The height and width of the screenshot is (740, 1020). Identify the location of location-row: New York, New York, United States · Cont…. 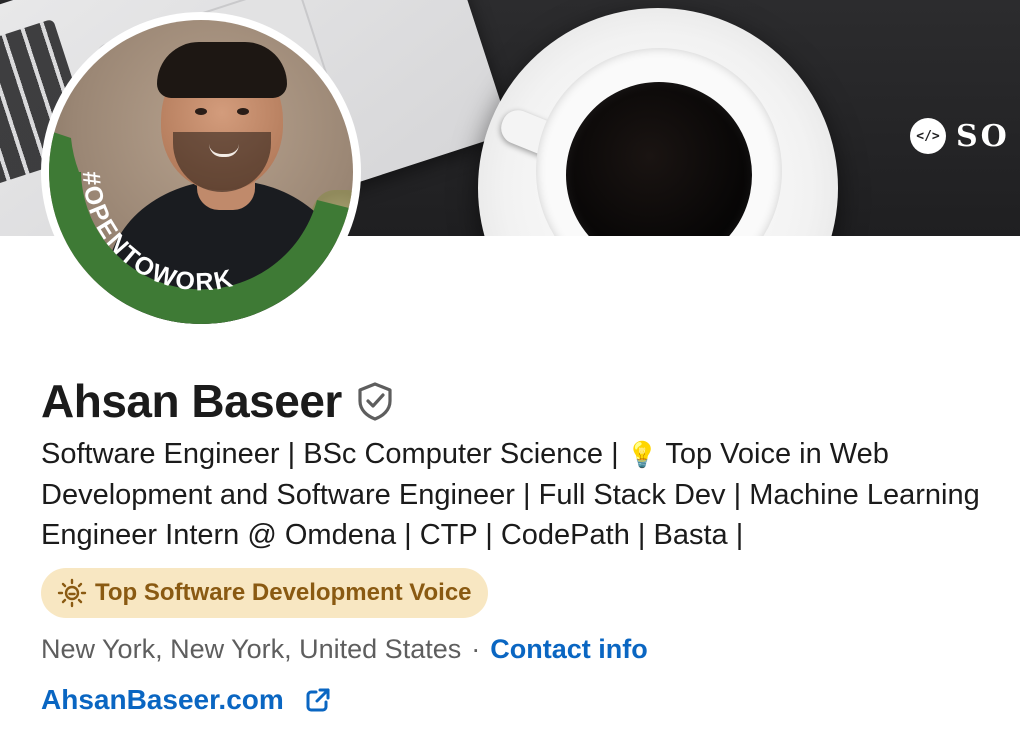
(344, 649).